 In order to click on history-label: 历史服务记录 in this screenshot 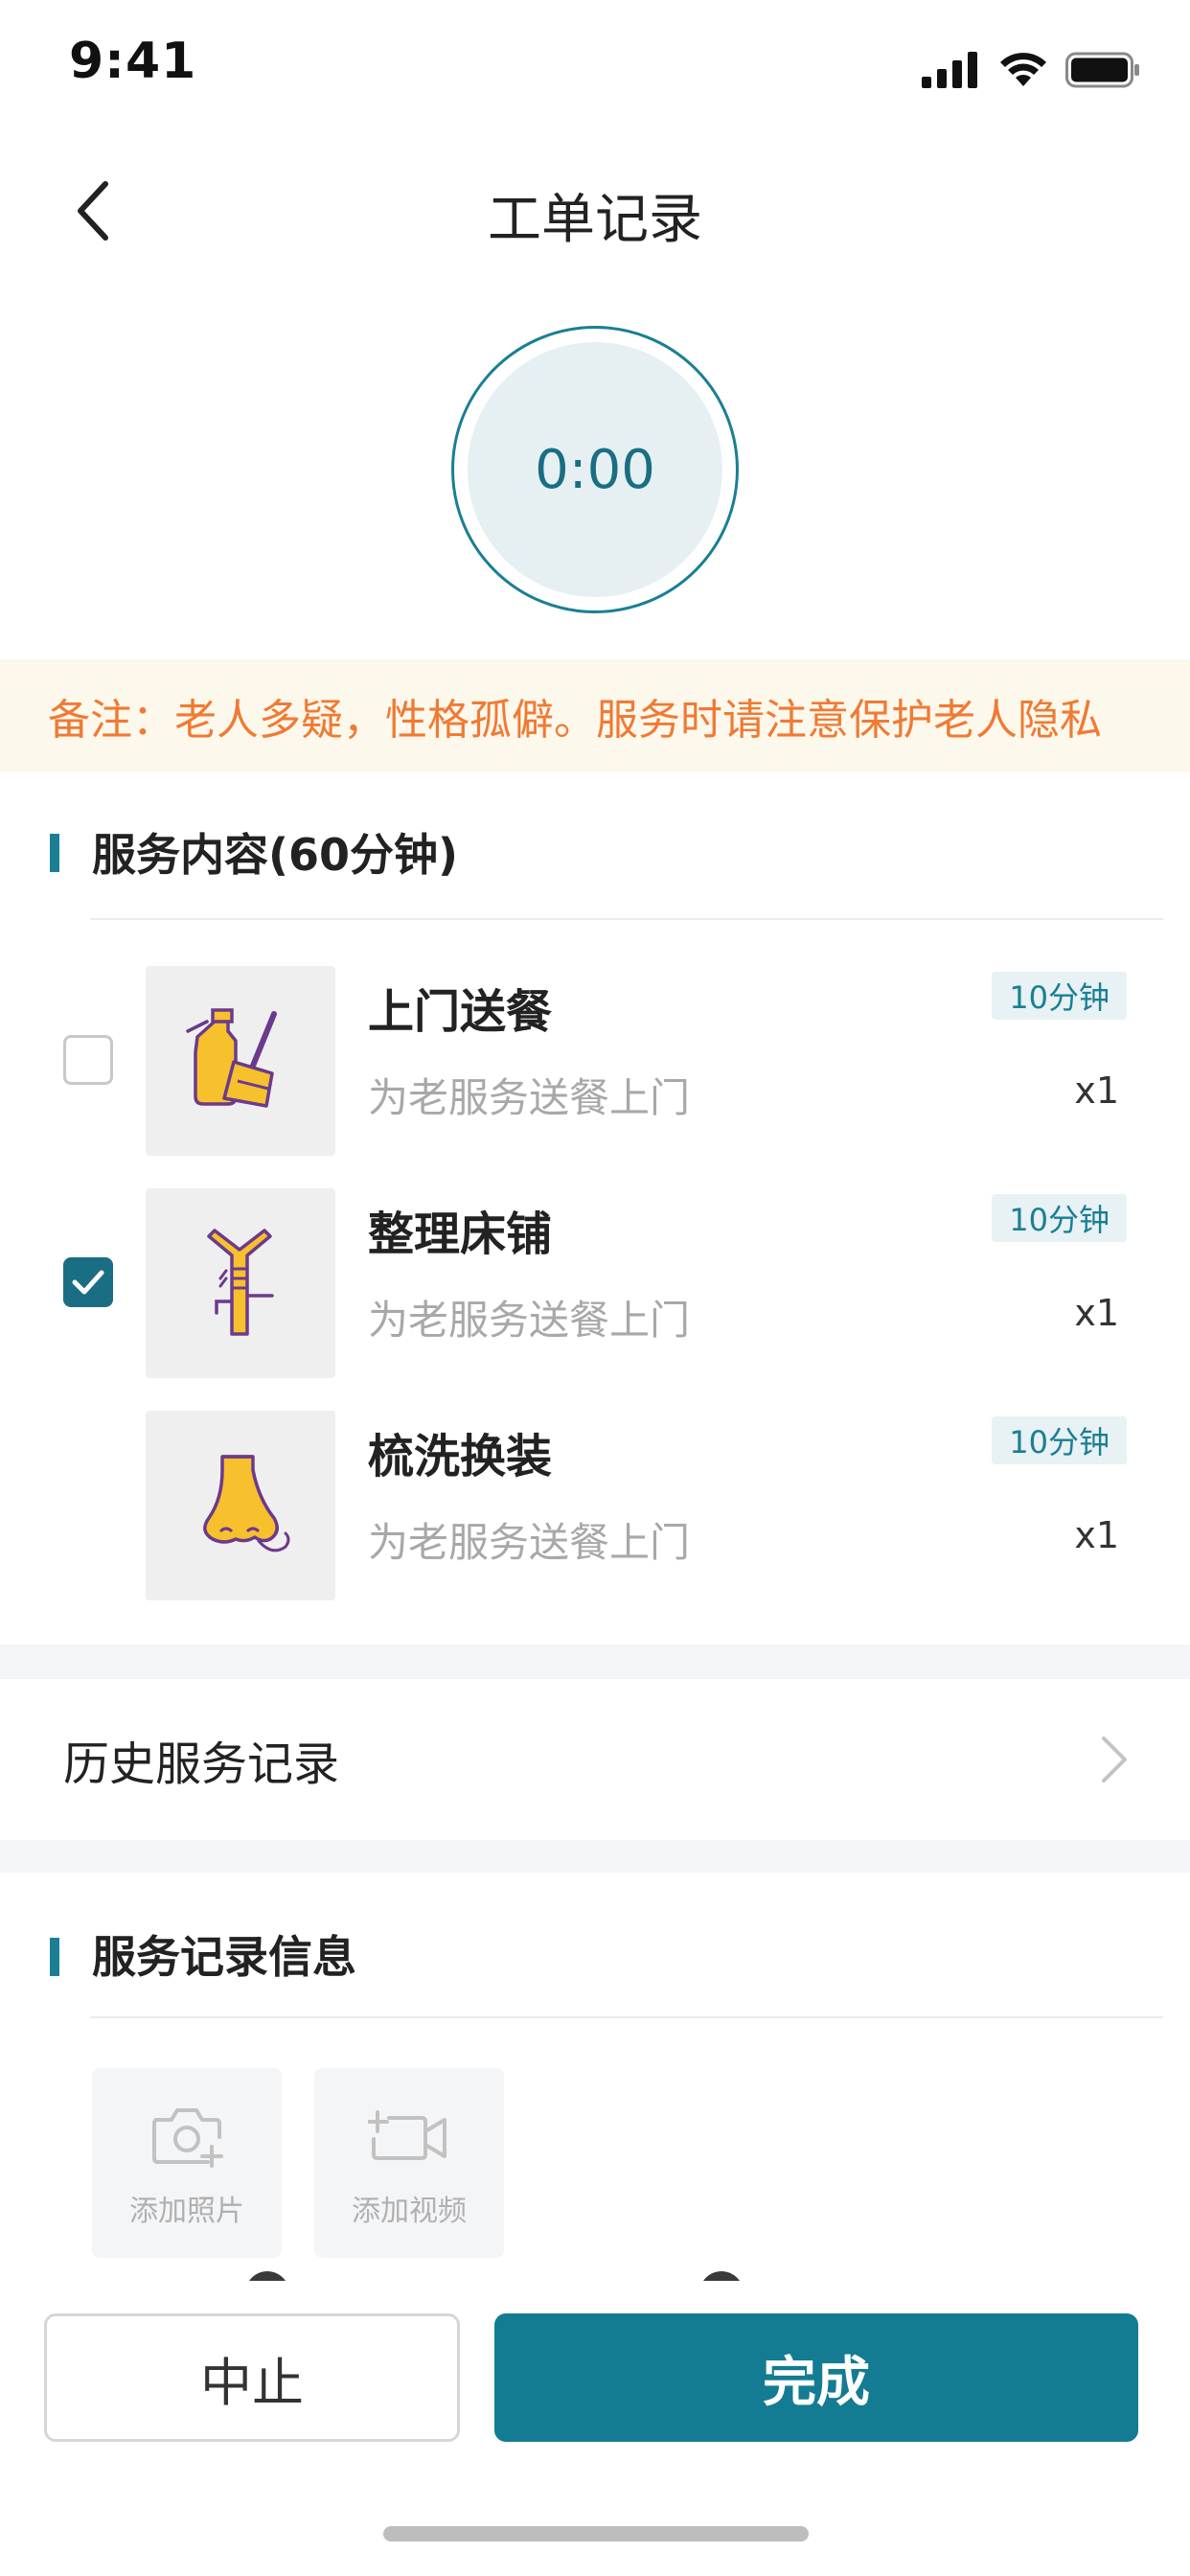, I will do `click(202, 1764)`.